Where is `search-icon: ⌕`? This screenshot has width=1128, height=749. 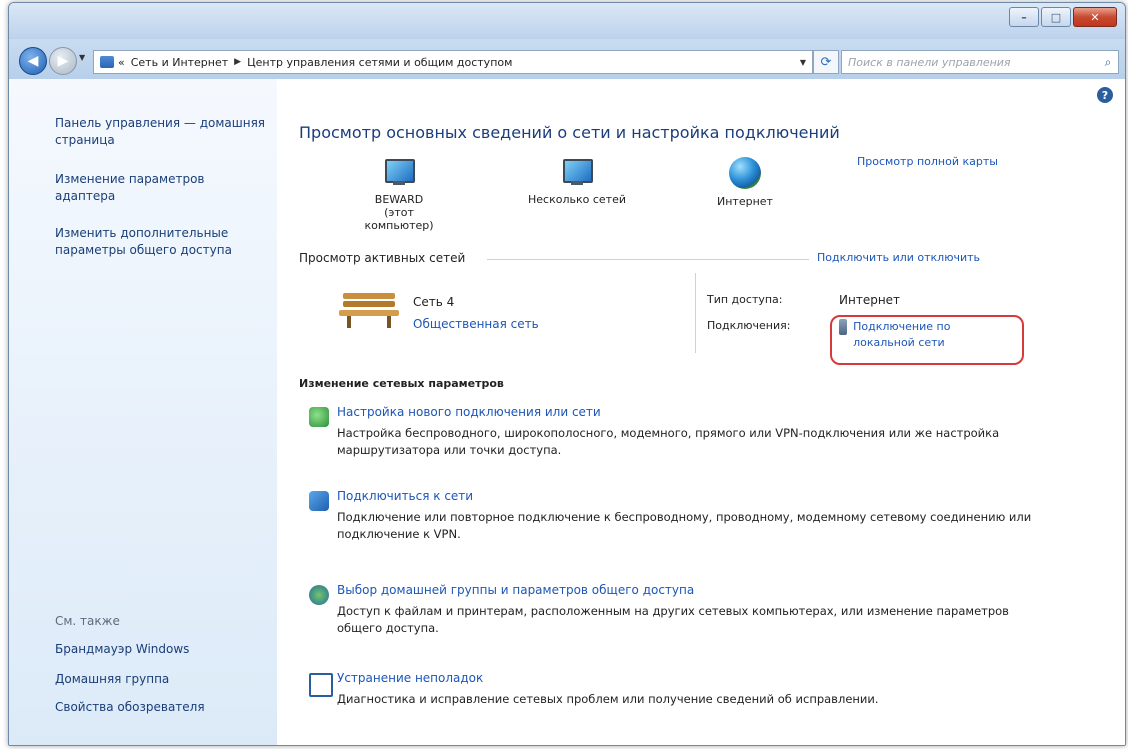 search-icon: ⌕ is located at coordinates (1108, 62).